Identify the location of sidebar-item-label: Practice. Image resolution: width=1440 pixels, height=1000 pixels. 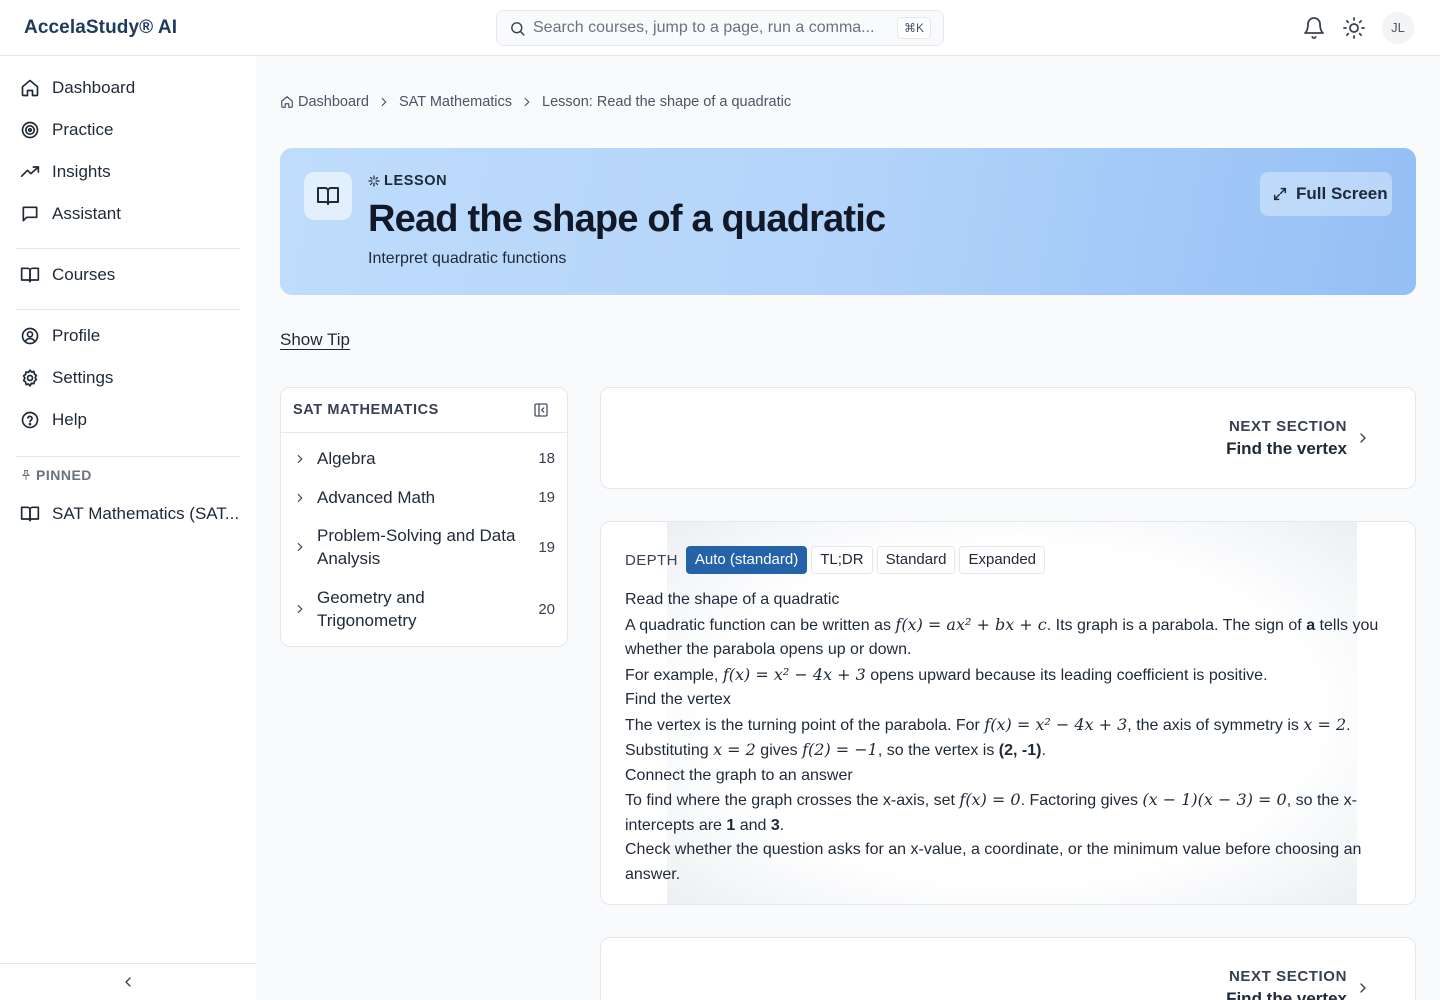
(83, 129).